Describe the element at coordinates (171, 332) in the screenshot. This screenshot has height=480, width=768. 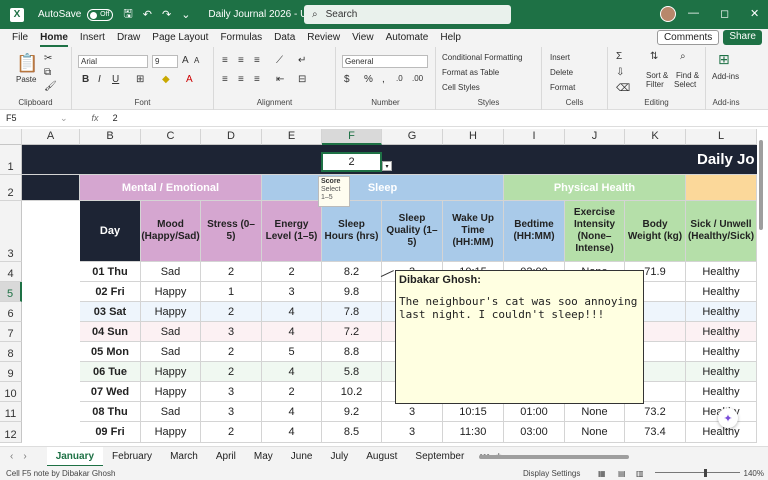
I see `cell-b7: Sad` at that location.